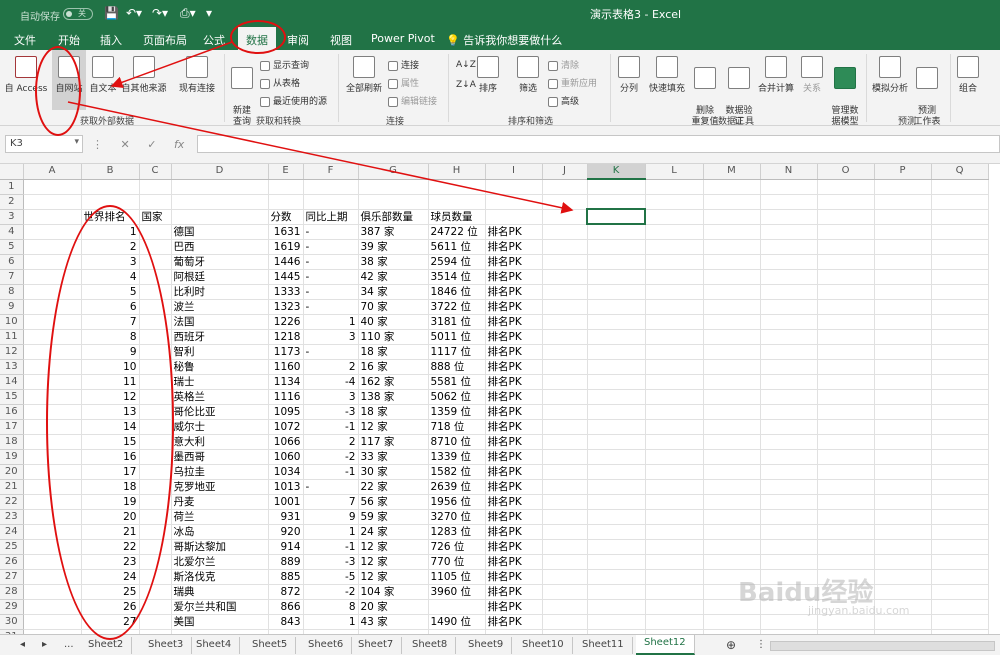 This screenshot has width=1000, height=655. Describe the element at coordinates (331, 547) in the screenshot. I see `cell-f25: -1` at that location.